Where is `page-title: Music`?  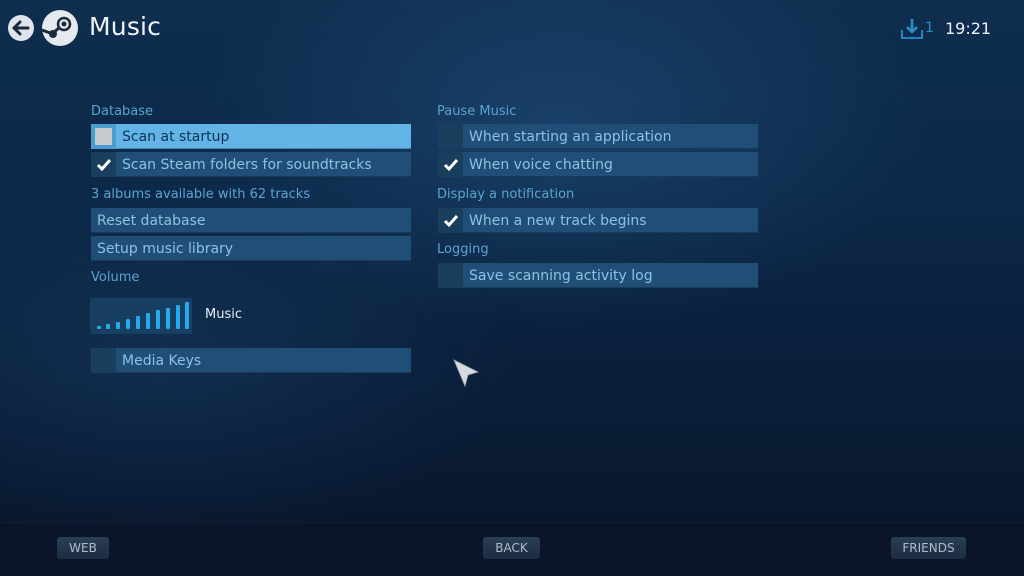
page-title: Music is located at coordinates (125, 26).